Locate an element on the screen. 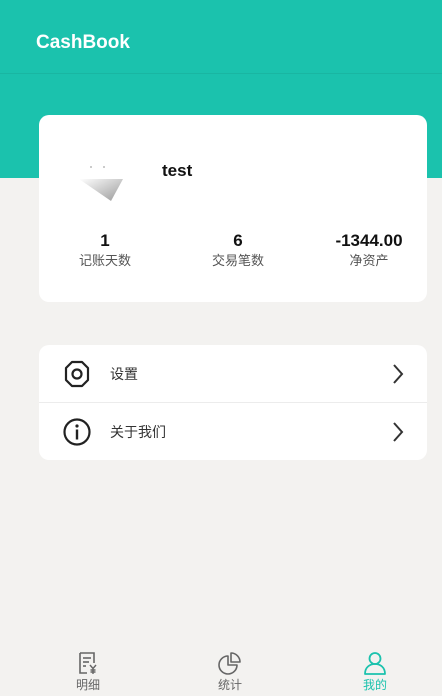 The width and height of the screenshot is (442, 696). nav-tab-statistics: 统计 is located at coordinates (230, 671).